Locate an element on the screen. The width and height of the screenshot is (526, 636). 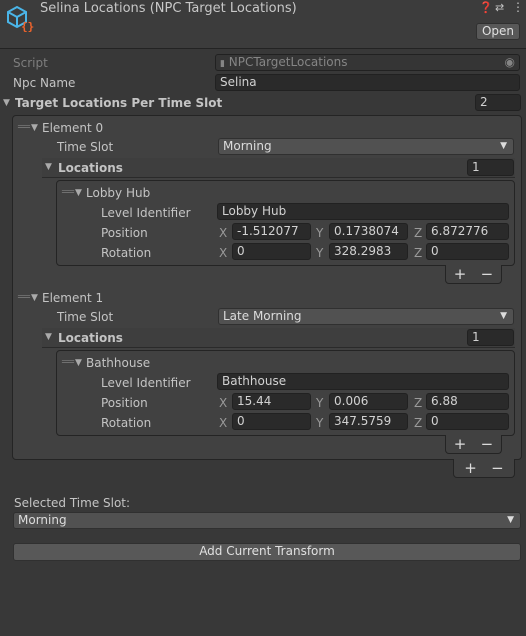
location-name: Bathhouse is located at coordinates (118, 363).